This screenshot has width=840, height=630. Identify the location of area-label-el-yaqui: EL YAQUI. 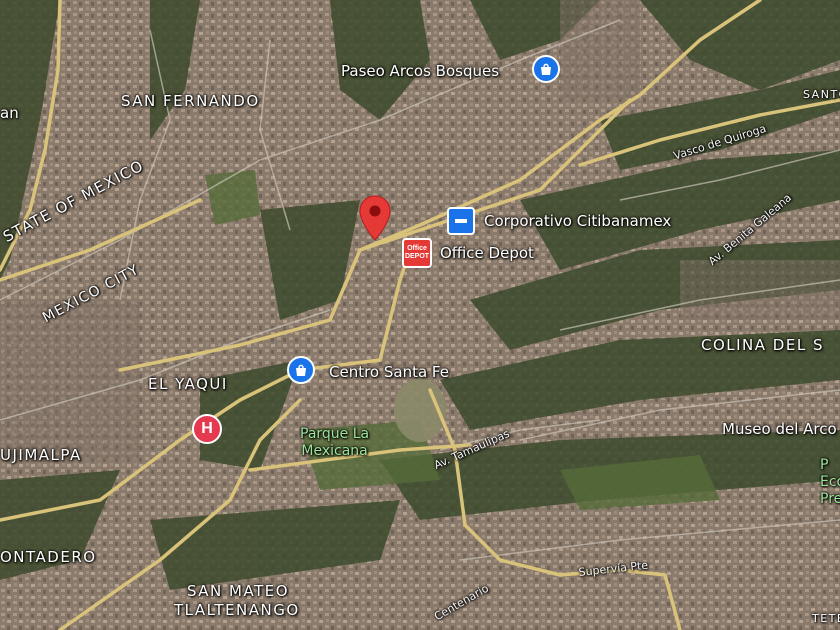
(188, 384).